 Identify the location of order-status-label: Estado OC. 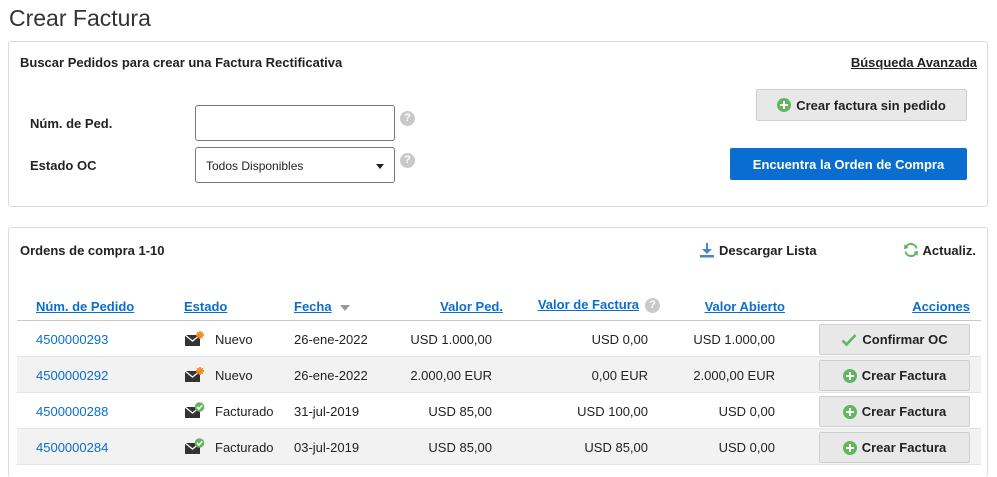
(63, 165).